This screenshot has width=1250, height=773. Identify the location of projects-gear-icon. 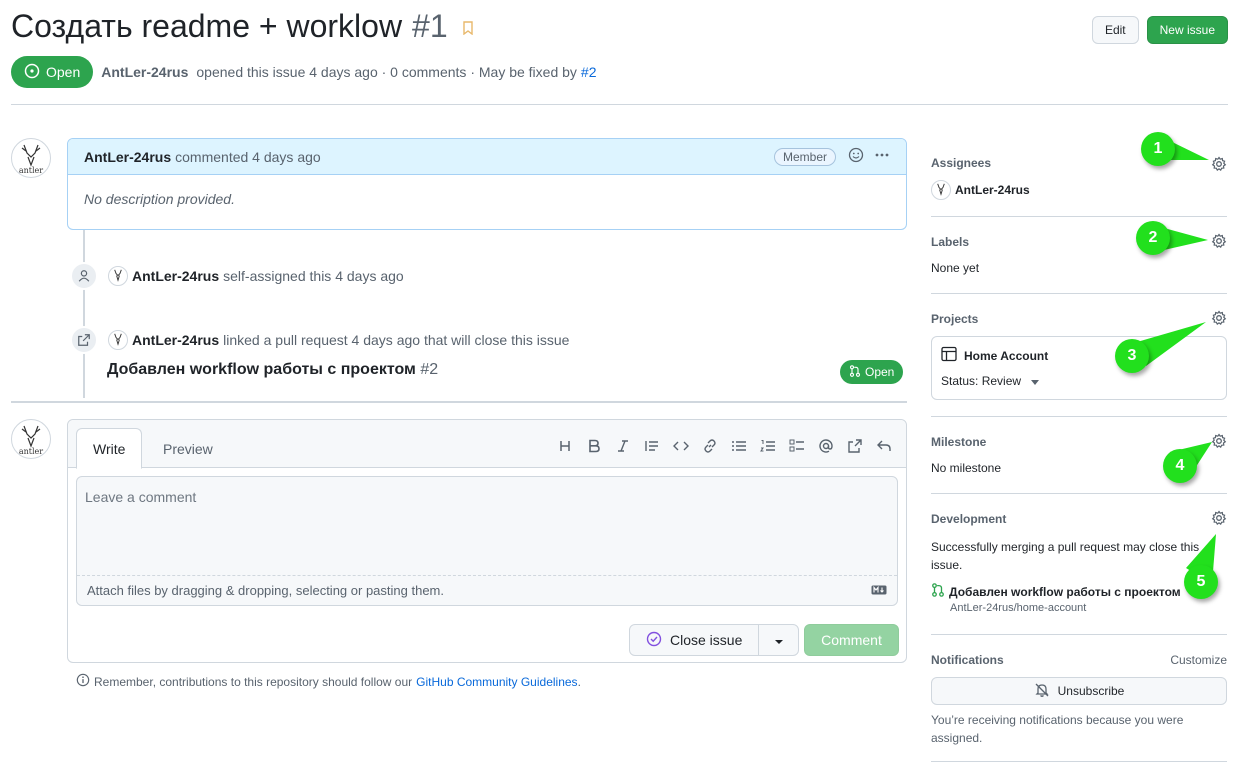
(1219, 318).